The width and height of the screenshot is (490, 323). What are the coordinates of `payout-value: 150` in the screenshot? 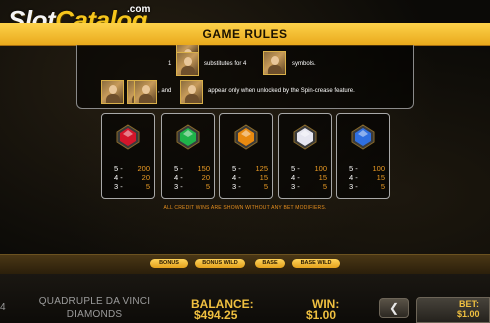 It's located at (203, 168).